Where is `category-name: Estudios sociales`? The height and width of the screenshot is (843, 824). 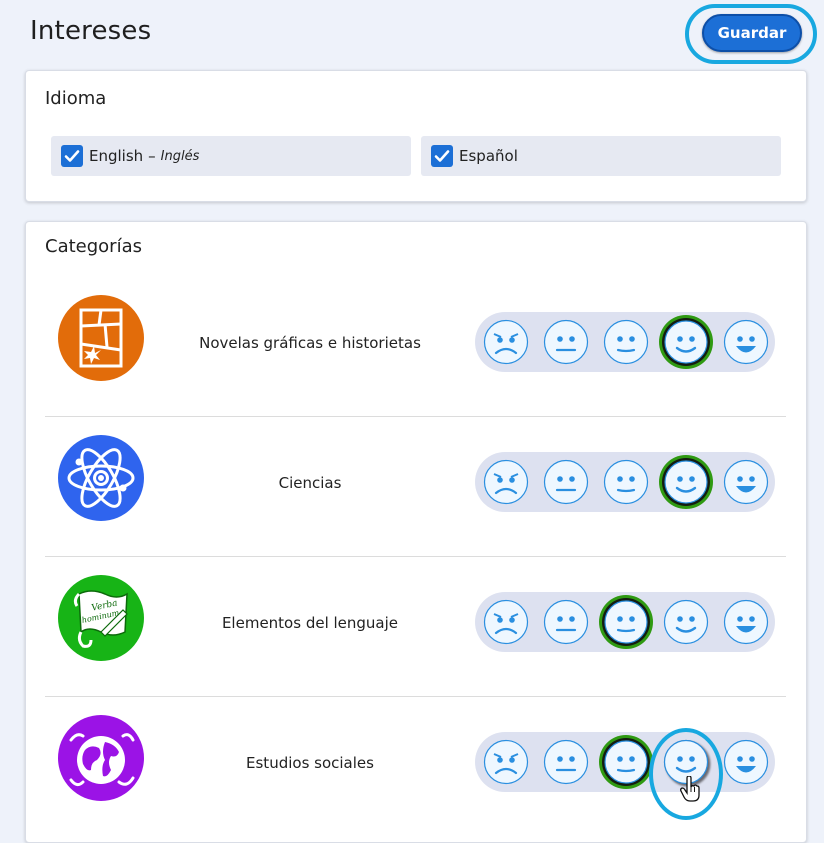
category-name: Estudios sociales is located at coordinates (310, 763).